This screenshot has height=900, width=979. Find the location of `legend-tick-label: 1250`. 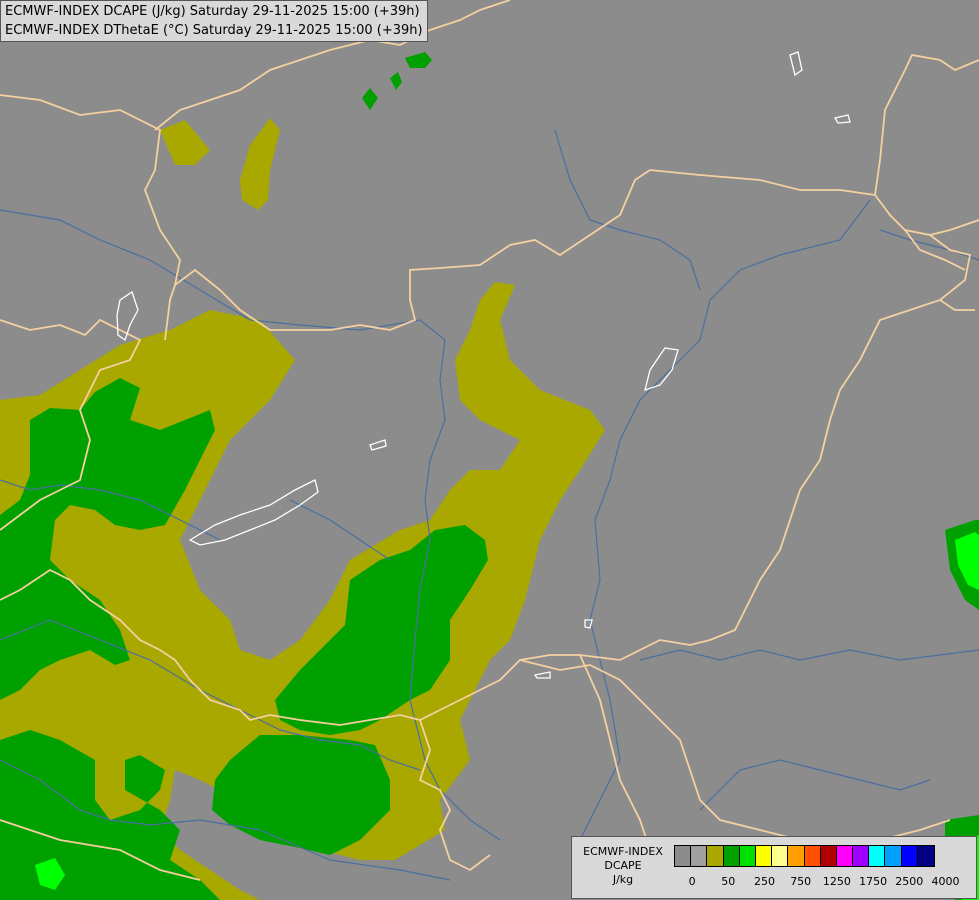

legend-tick-label: 1250 is located at coordinates (836, 881).